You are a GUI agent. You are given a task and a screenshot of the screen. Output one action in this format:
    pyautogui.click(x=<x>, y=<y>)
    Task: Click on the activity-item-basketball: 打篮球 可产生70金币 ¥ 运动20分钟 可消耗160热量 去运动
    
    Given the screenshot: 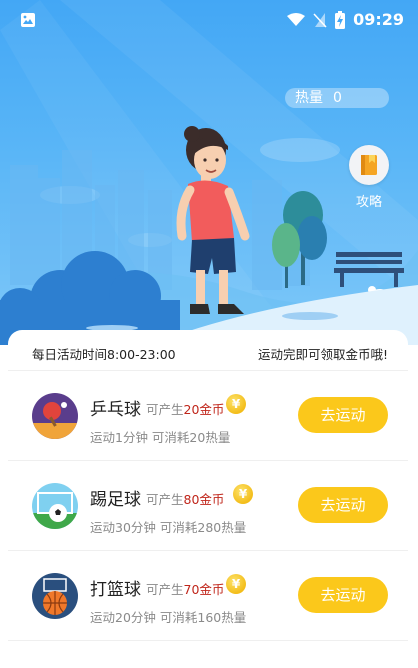 What is the action you would take?
    pyautogui.click(x=208, y=594)
    